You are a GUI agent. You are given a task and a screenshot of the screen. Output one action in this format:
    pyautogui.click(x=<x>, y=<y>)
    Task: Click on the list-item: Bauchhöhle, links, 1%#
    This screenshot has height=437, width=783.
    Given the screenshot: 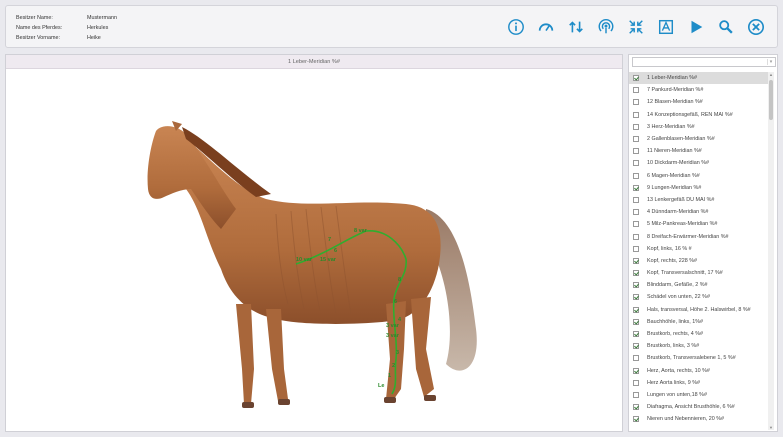 What is the action you would take?
    pyautogui.click(x=699, y=322)
    